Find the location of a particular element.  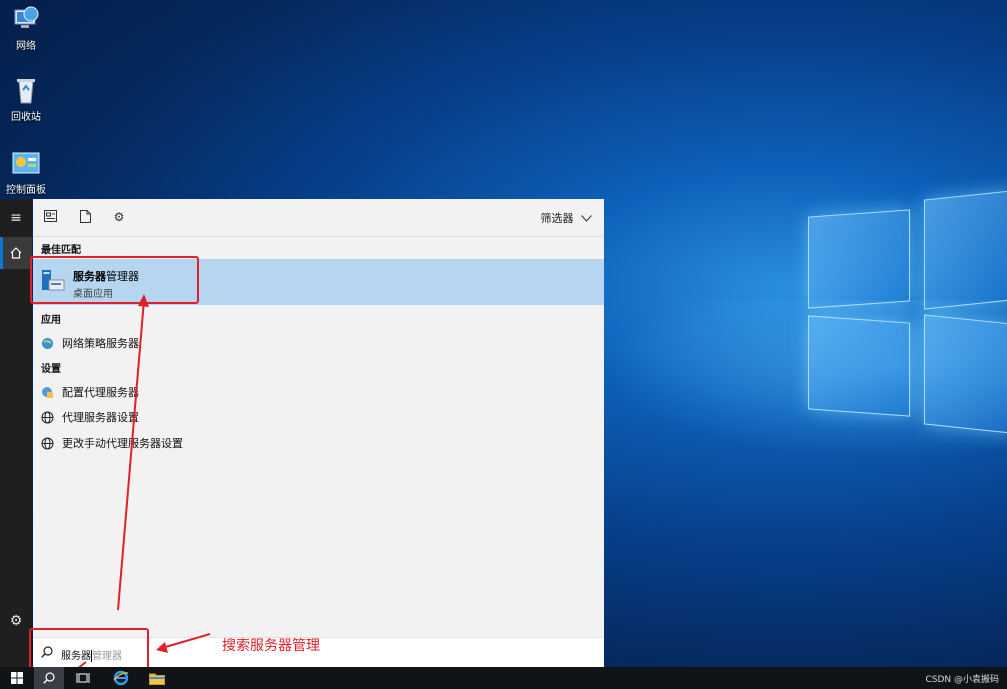

search-icon is located at coordinates (49, 678).